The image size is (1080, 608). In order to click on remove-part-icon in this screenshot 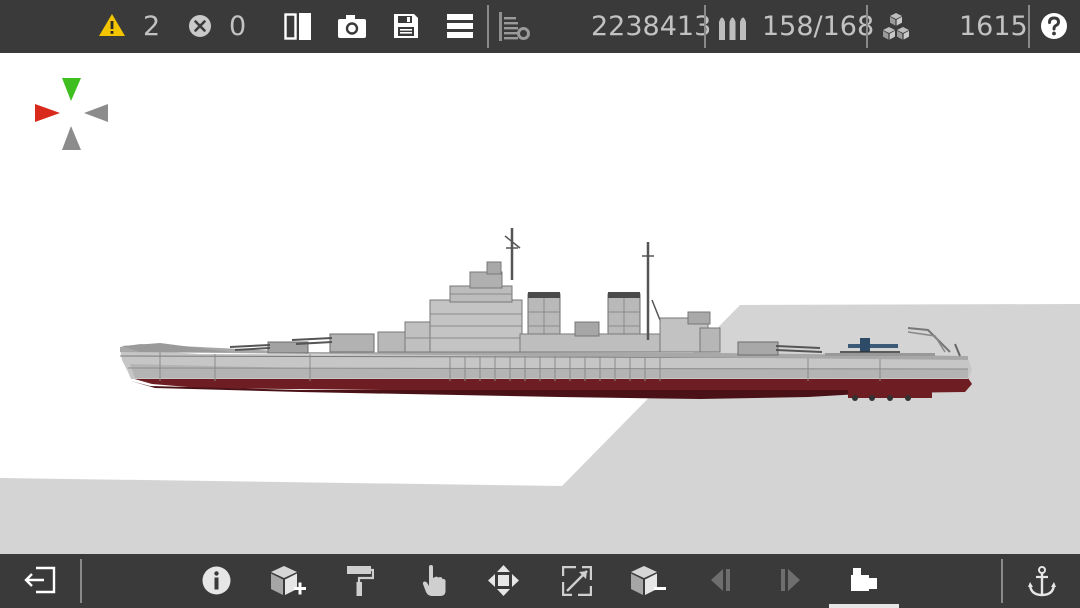, I will do `click(649, 580)`.